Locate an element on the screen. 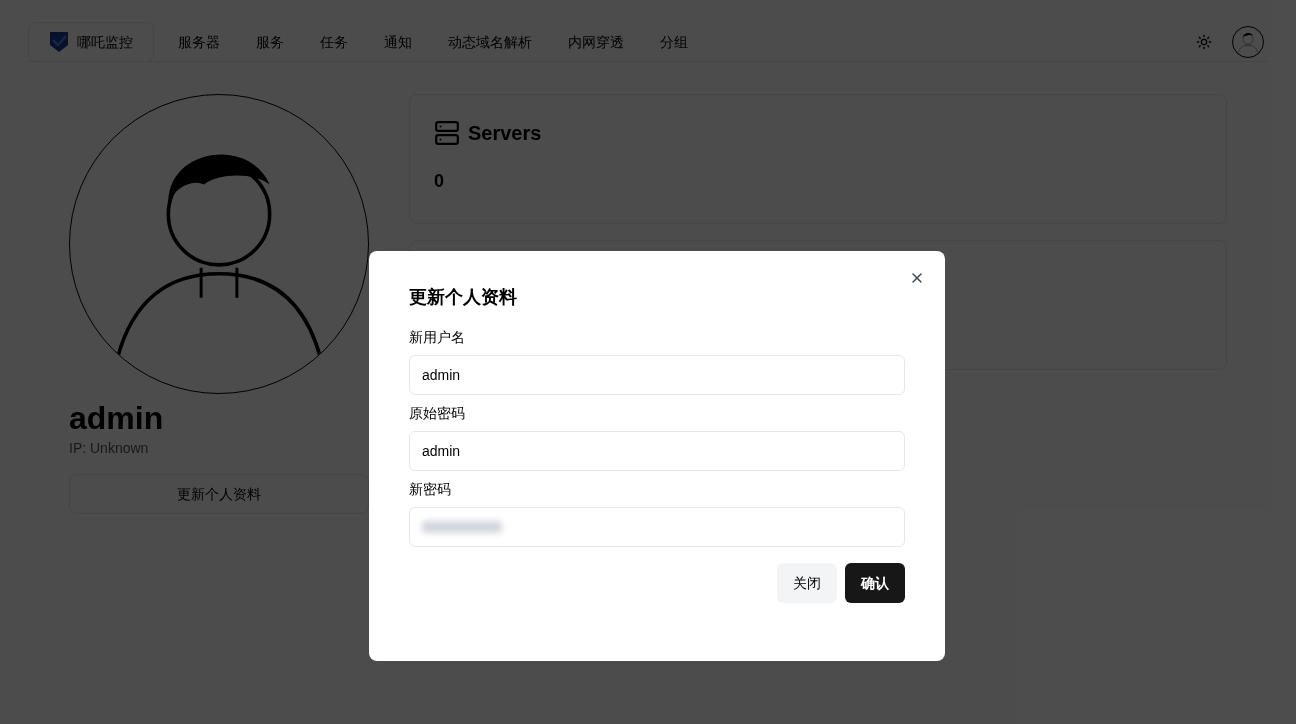 The image size is (1296, 724). stat-title: Servers is located at coordinates (505, 133).